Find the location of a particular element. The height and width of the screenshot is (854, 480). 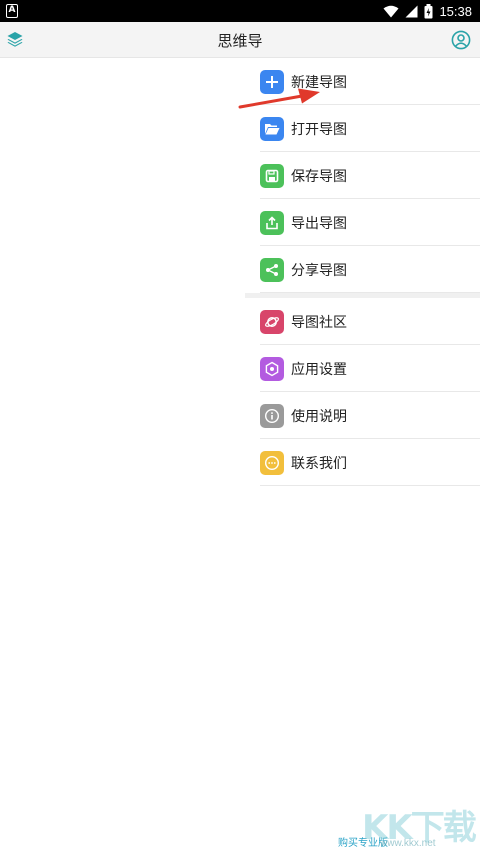

page-title: 思维导 is located at coordinates (240, 41).